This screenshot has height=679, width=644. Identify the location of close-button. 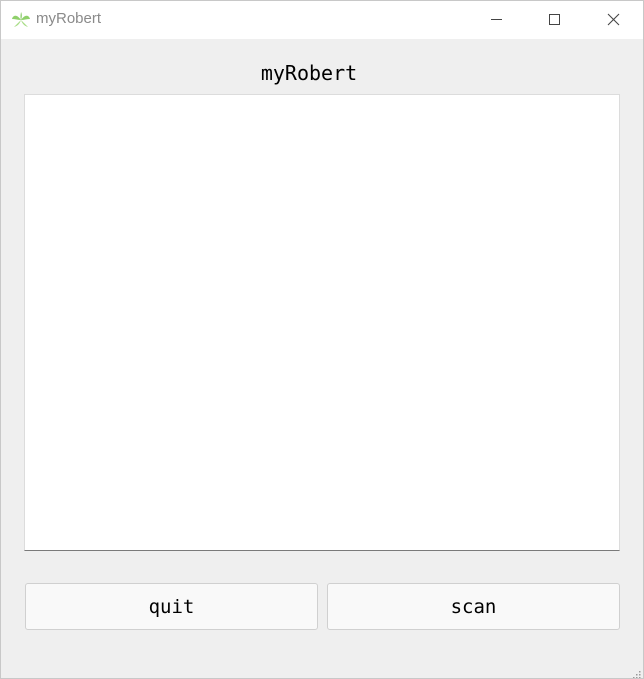
(614, 20).